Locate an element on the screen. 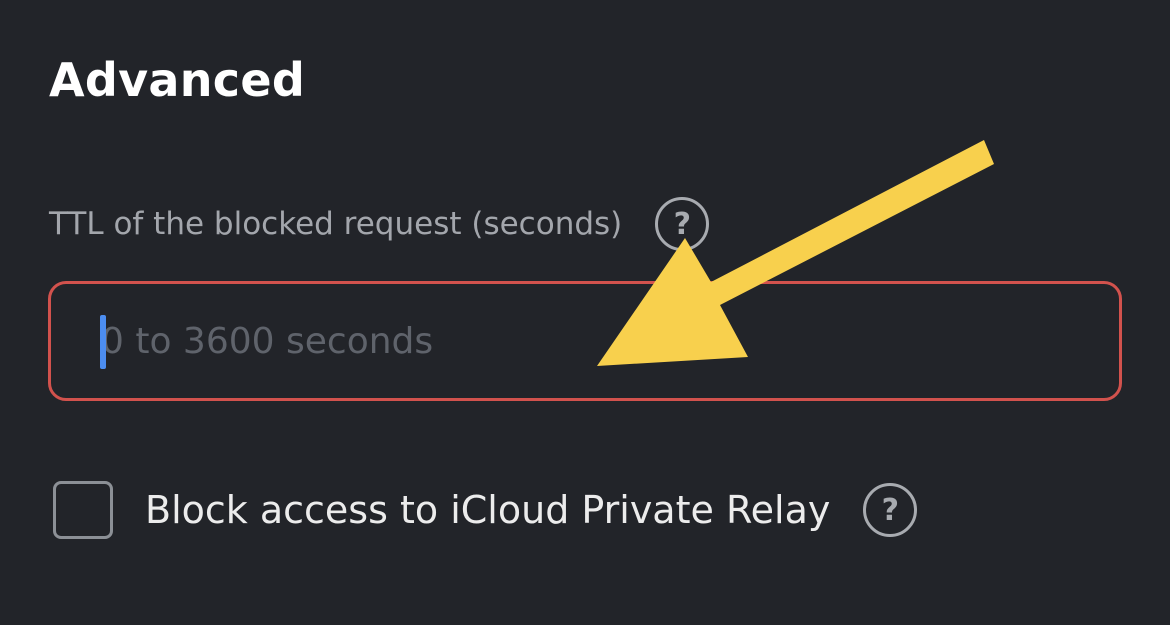 Image resolution: width=1170 pixels, height=625 pixels. icloud-relay-option: Block access to iCloud Private Relay ? is located at coordinates (485, 510).